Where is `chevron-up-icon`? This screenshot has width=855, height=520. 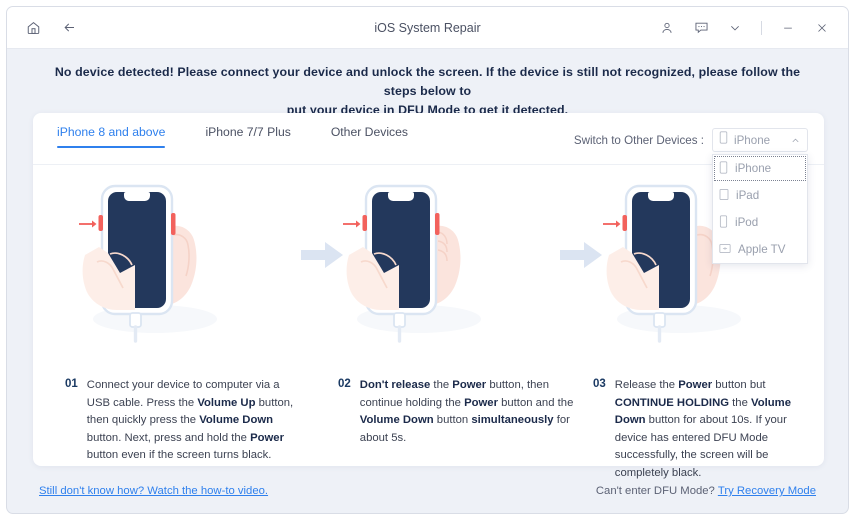
chevron-up-icon is located at coordinates (795, 140).